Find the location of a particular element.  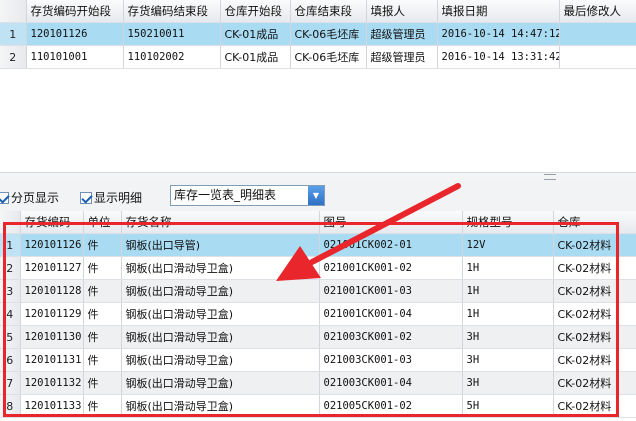

column-header-item-code-end: 存货编码结束段 is located at coordinates (172, 11).